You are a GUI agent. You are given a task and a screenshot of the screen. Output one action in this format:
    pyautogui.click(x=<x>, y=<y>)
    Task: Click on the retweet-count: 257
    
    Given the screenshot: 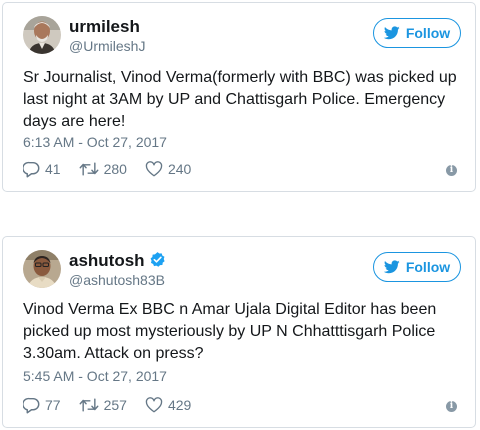 What is the action you would take?
    pyautogui.click(x=115, y=405)
    